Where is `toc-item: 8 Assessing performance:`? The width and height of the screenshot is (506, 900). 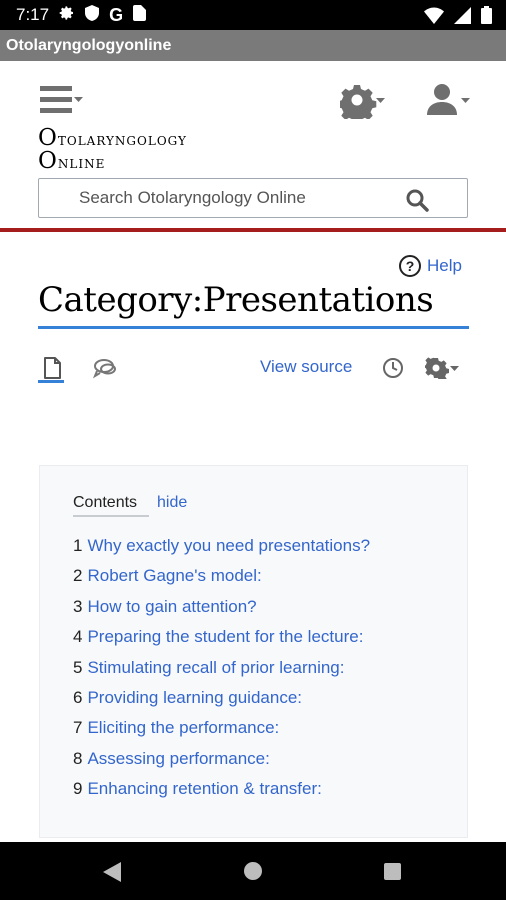
toc-item: 8 Assessing performance: is located at coordinates (221, 764).